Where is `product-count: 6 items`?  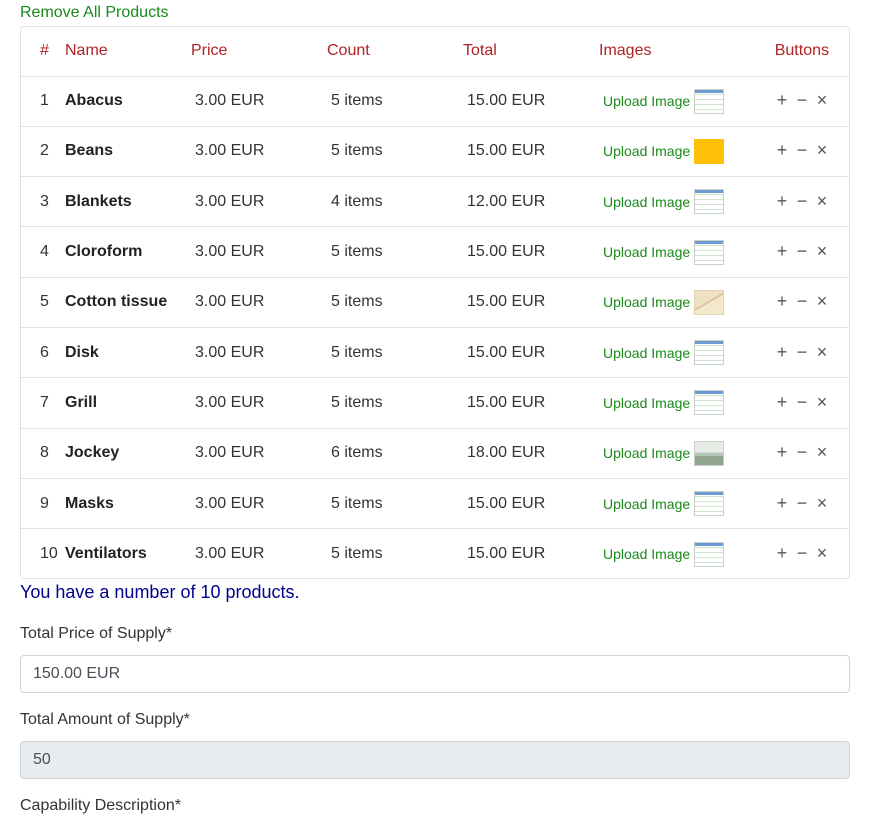 product-count: 6 items is located at coordinates (395, 453).